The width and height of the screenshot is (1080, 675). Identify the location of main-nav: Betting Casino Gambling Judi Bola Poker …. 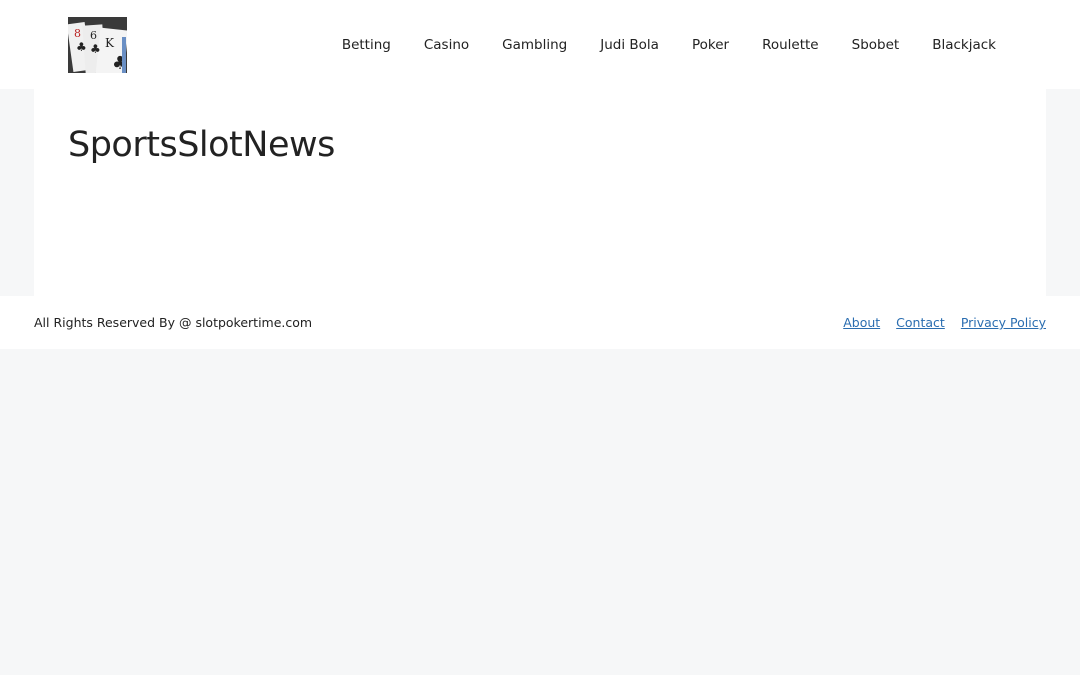
(669, 44).